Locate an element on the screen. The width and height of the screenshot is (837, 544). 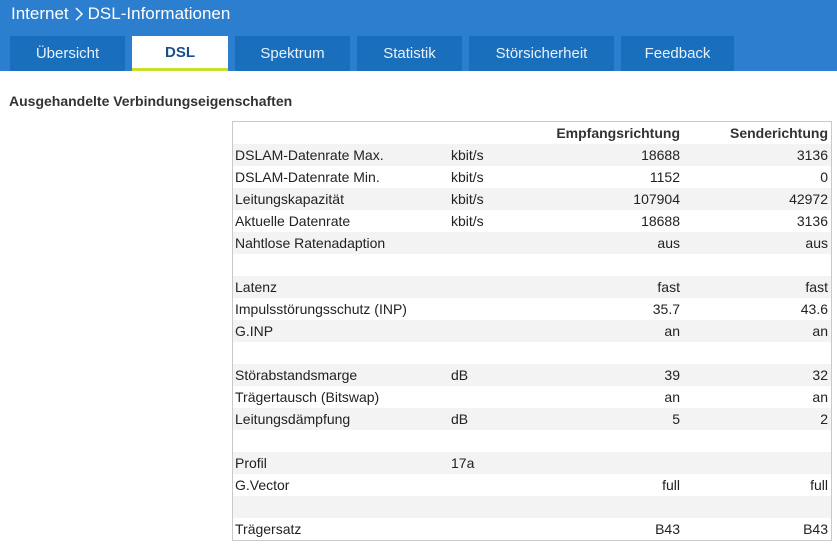
row-receive-value: full is located at coordinates (671, 485).